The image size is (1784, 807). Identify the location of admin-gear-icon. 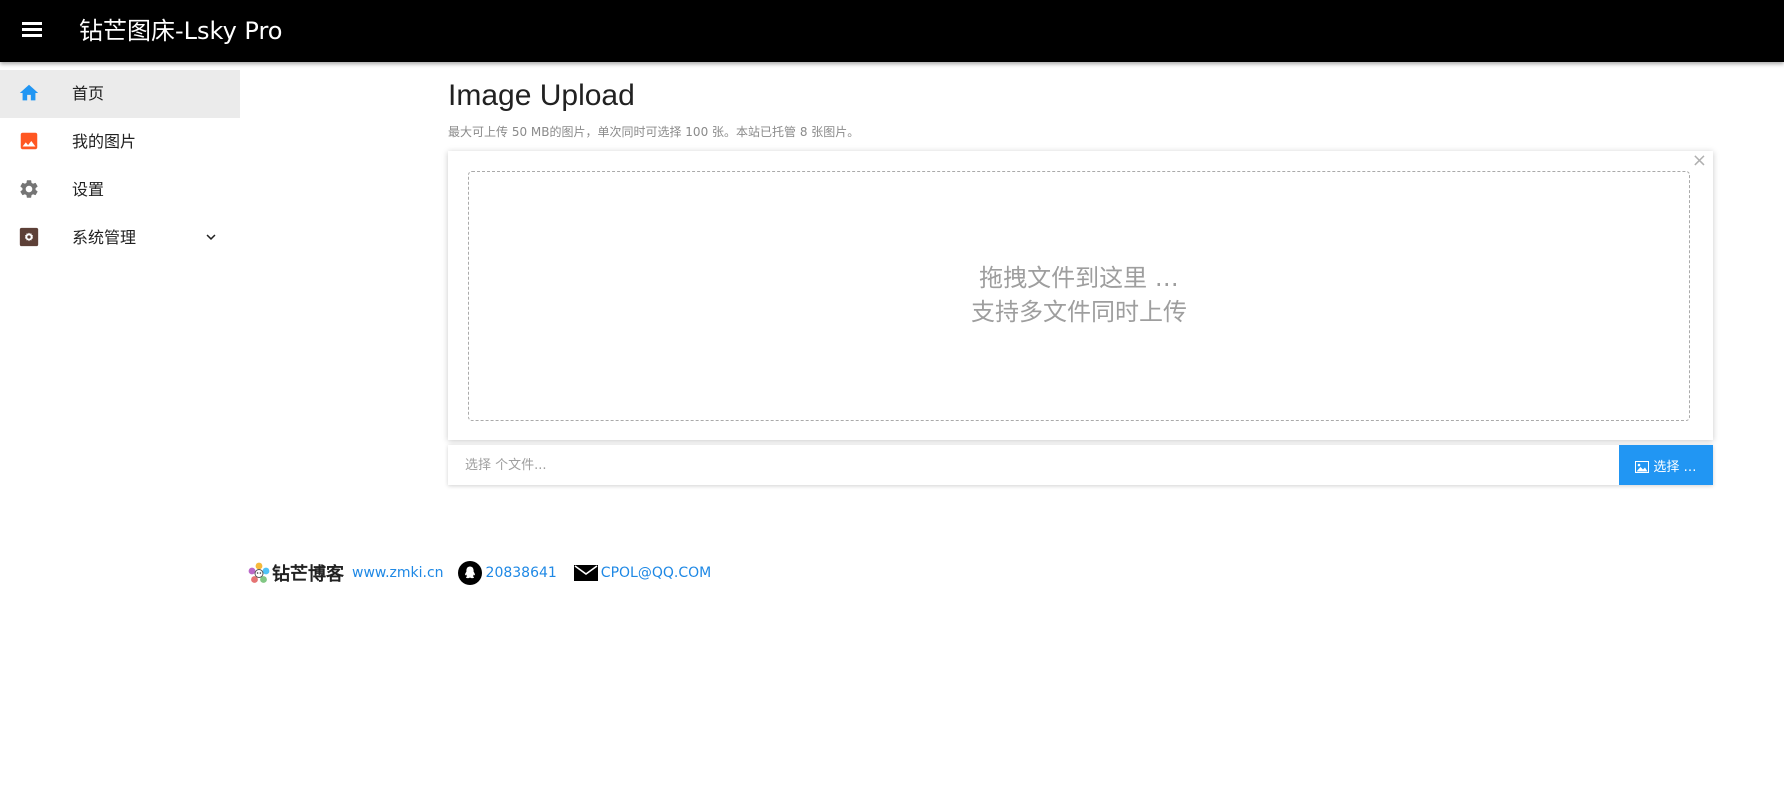
(29, 237).